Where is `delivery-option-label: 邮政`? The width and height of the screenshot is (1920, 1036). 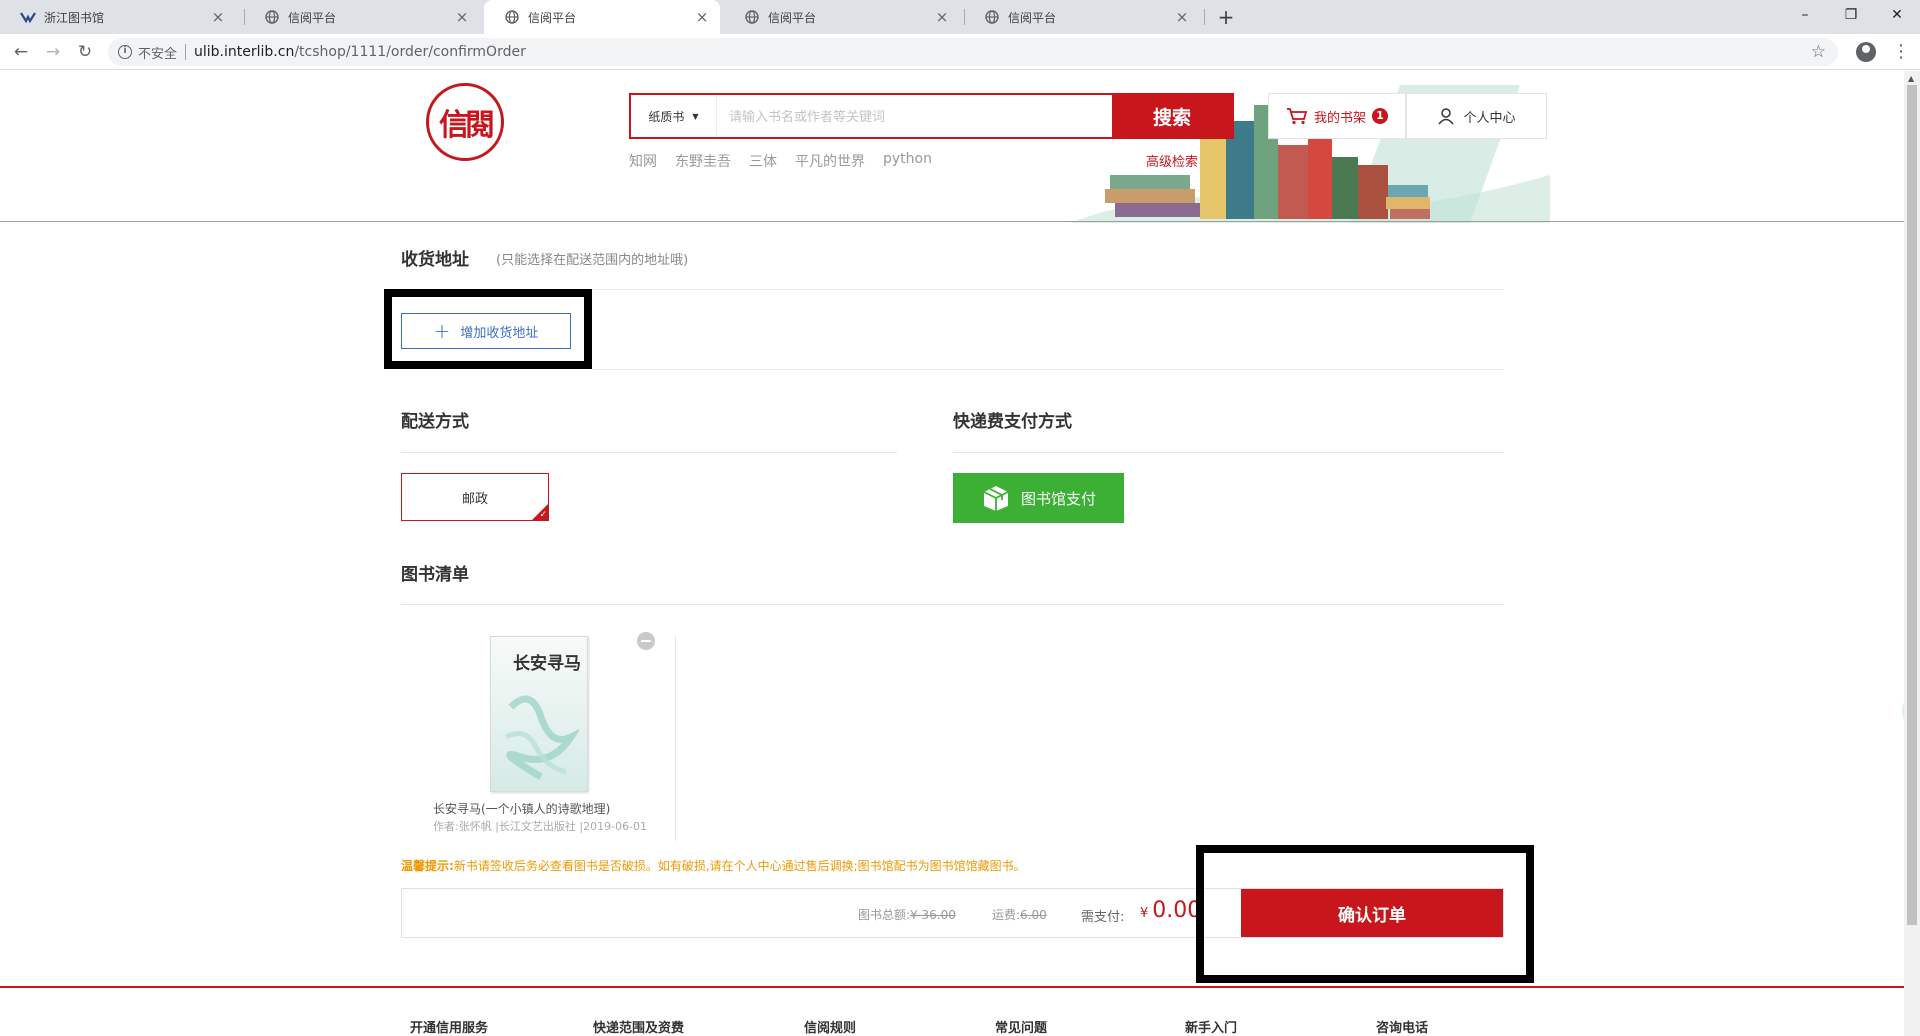 delivery-option-label: 邮政 is located at coordinates (474, 499).